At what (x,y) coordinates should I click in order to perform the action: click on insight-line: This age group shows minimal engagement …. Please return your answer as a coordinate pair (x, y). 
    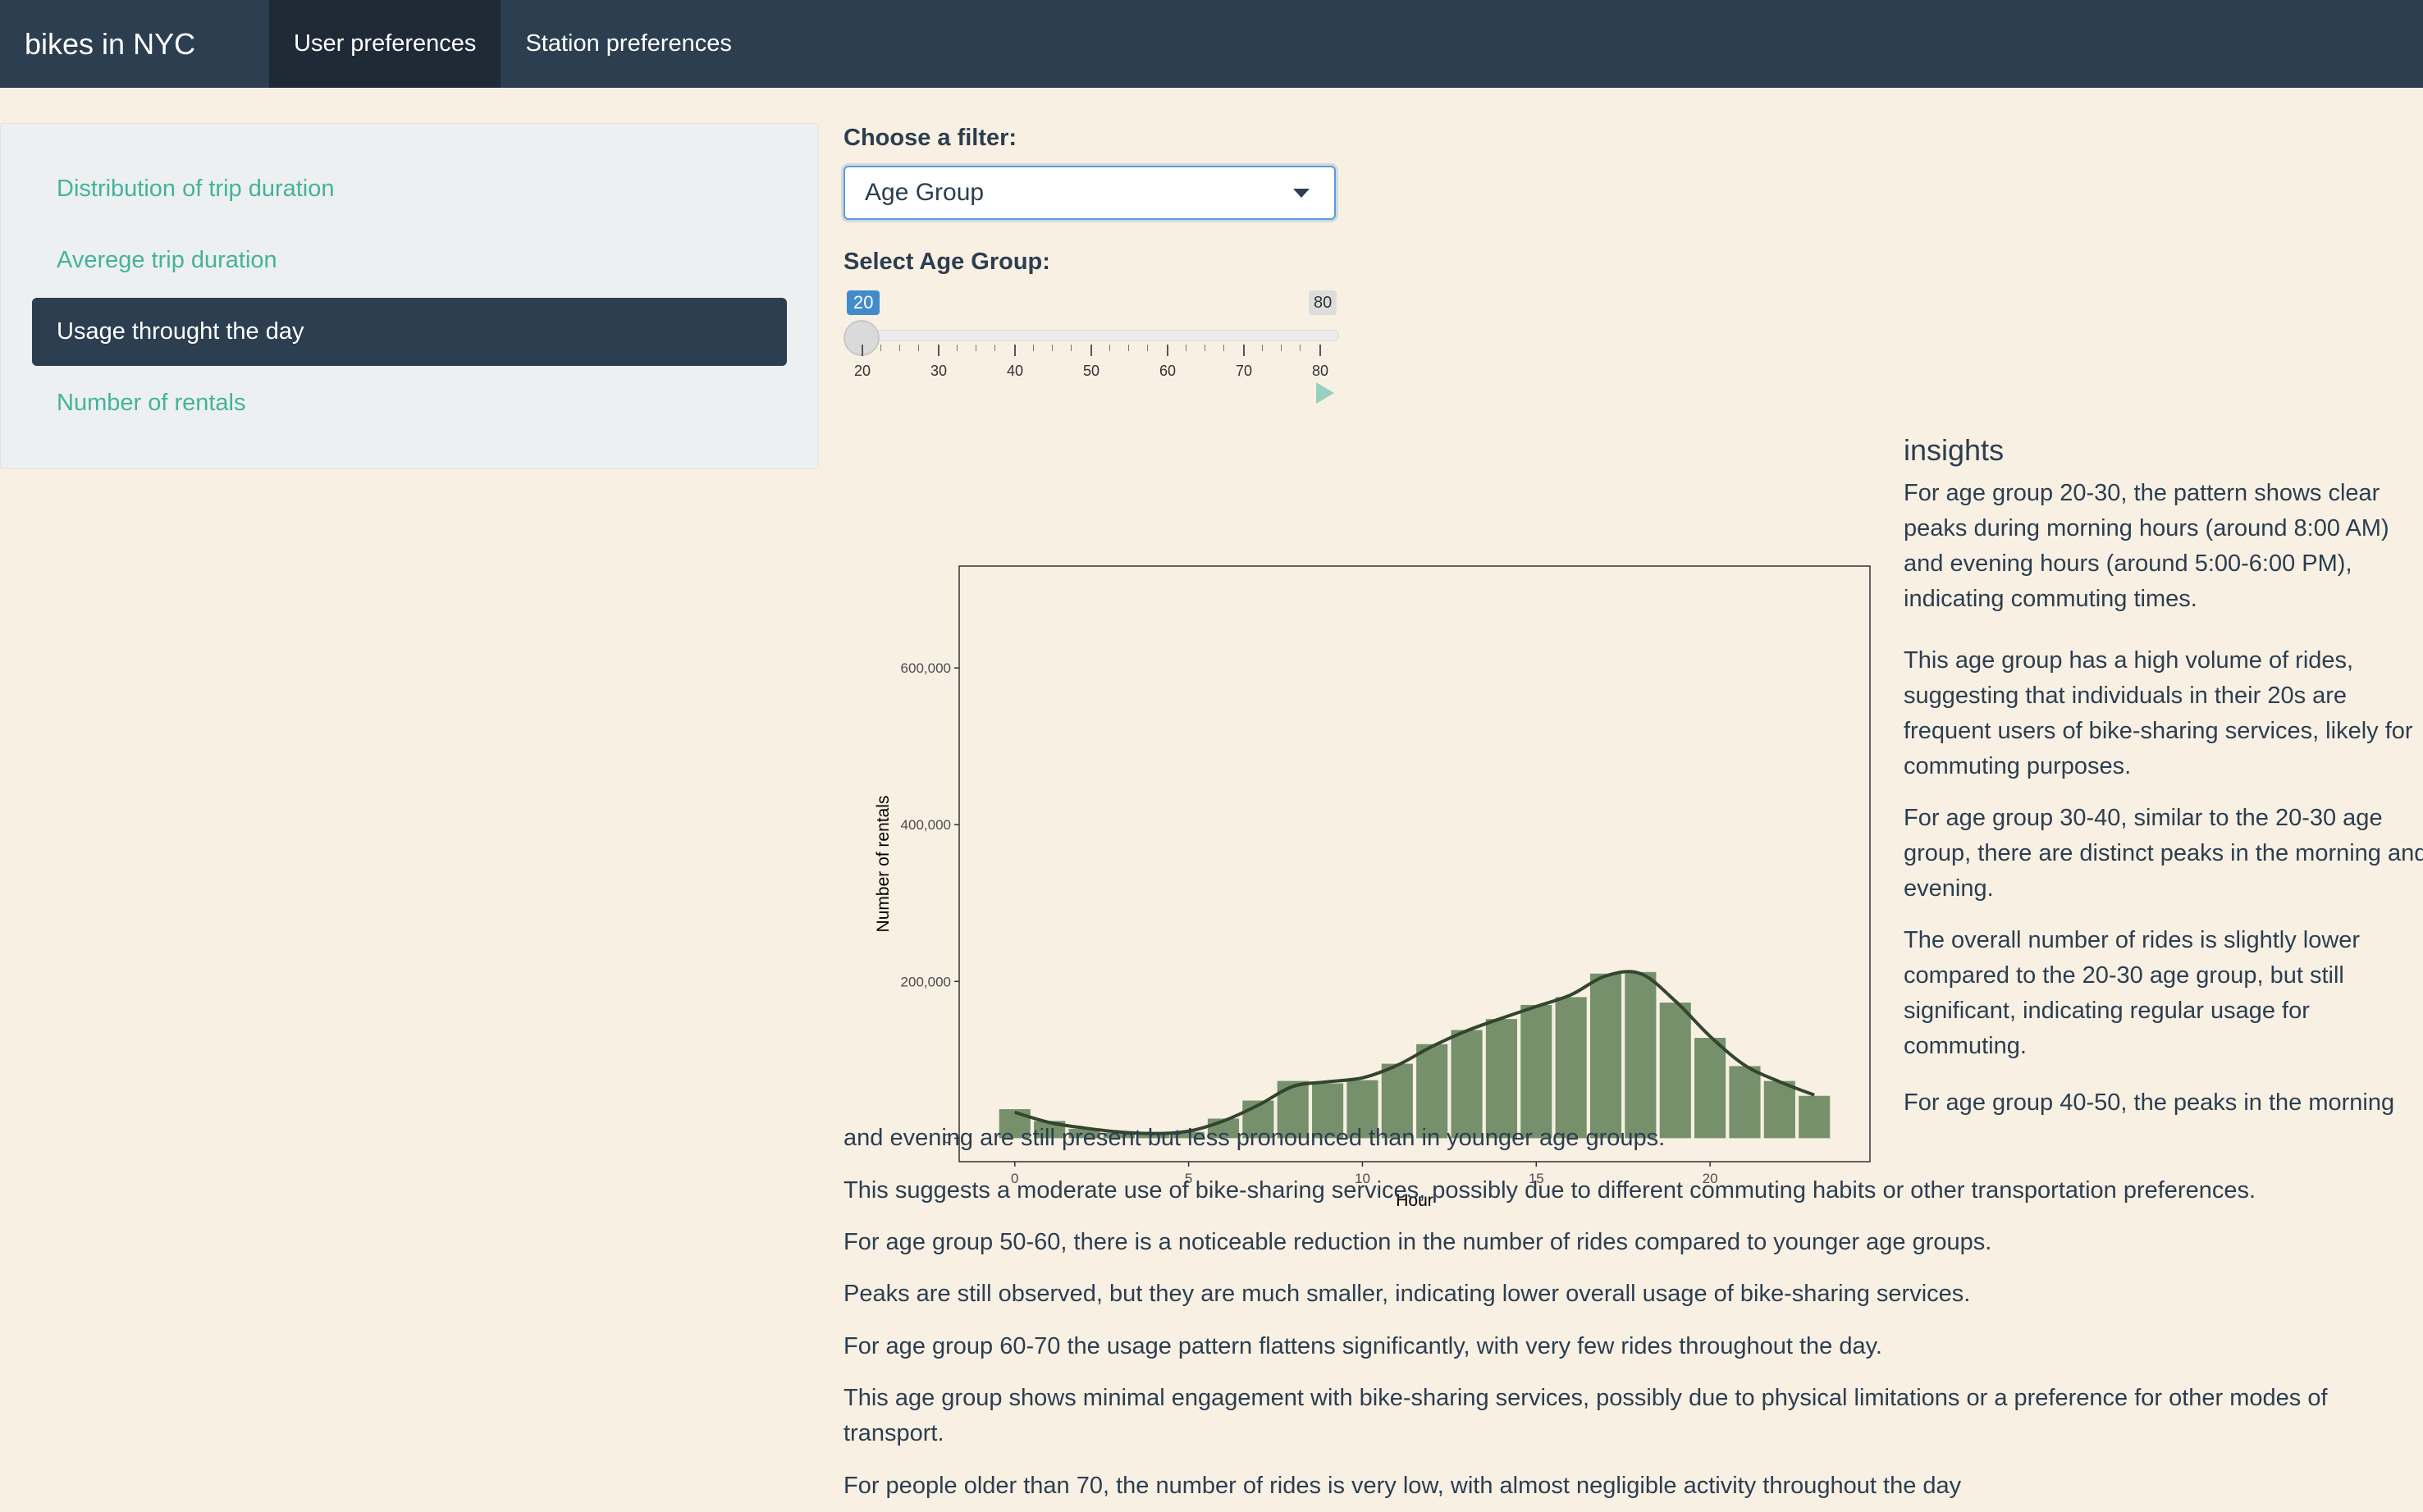
    Looking at the image, I should click on (1586, 1398).